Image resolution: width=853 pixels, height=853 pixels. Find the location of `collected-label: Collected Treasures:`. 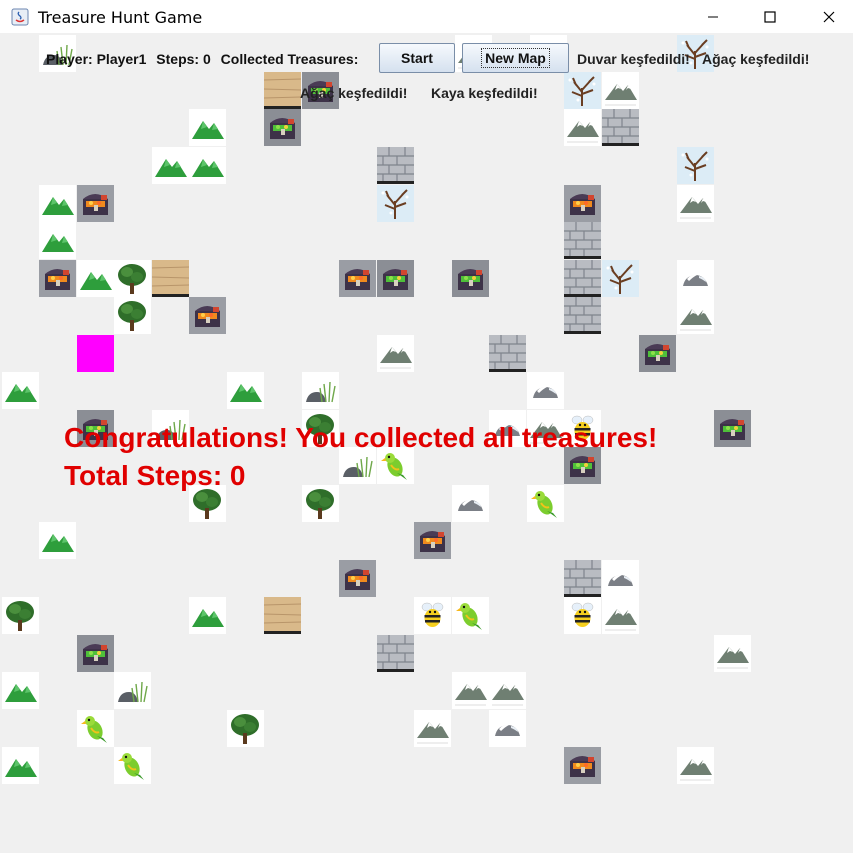

collected-label: Collected Treasures: is located at coordinates (289, 59).